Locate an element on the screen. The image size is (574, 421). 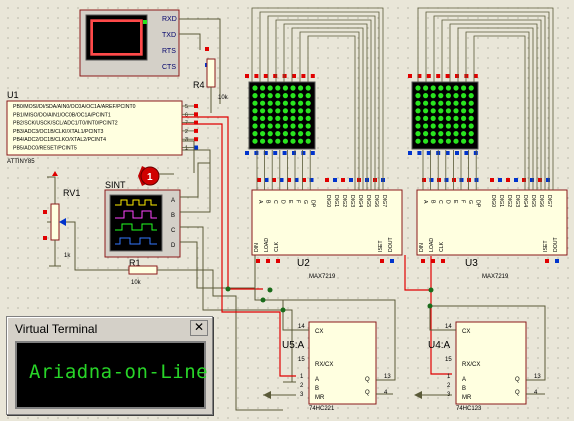
oscilloscope-sint: SINT A B C D is located at coordinates (142, 219).